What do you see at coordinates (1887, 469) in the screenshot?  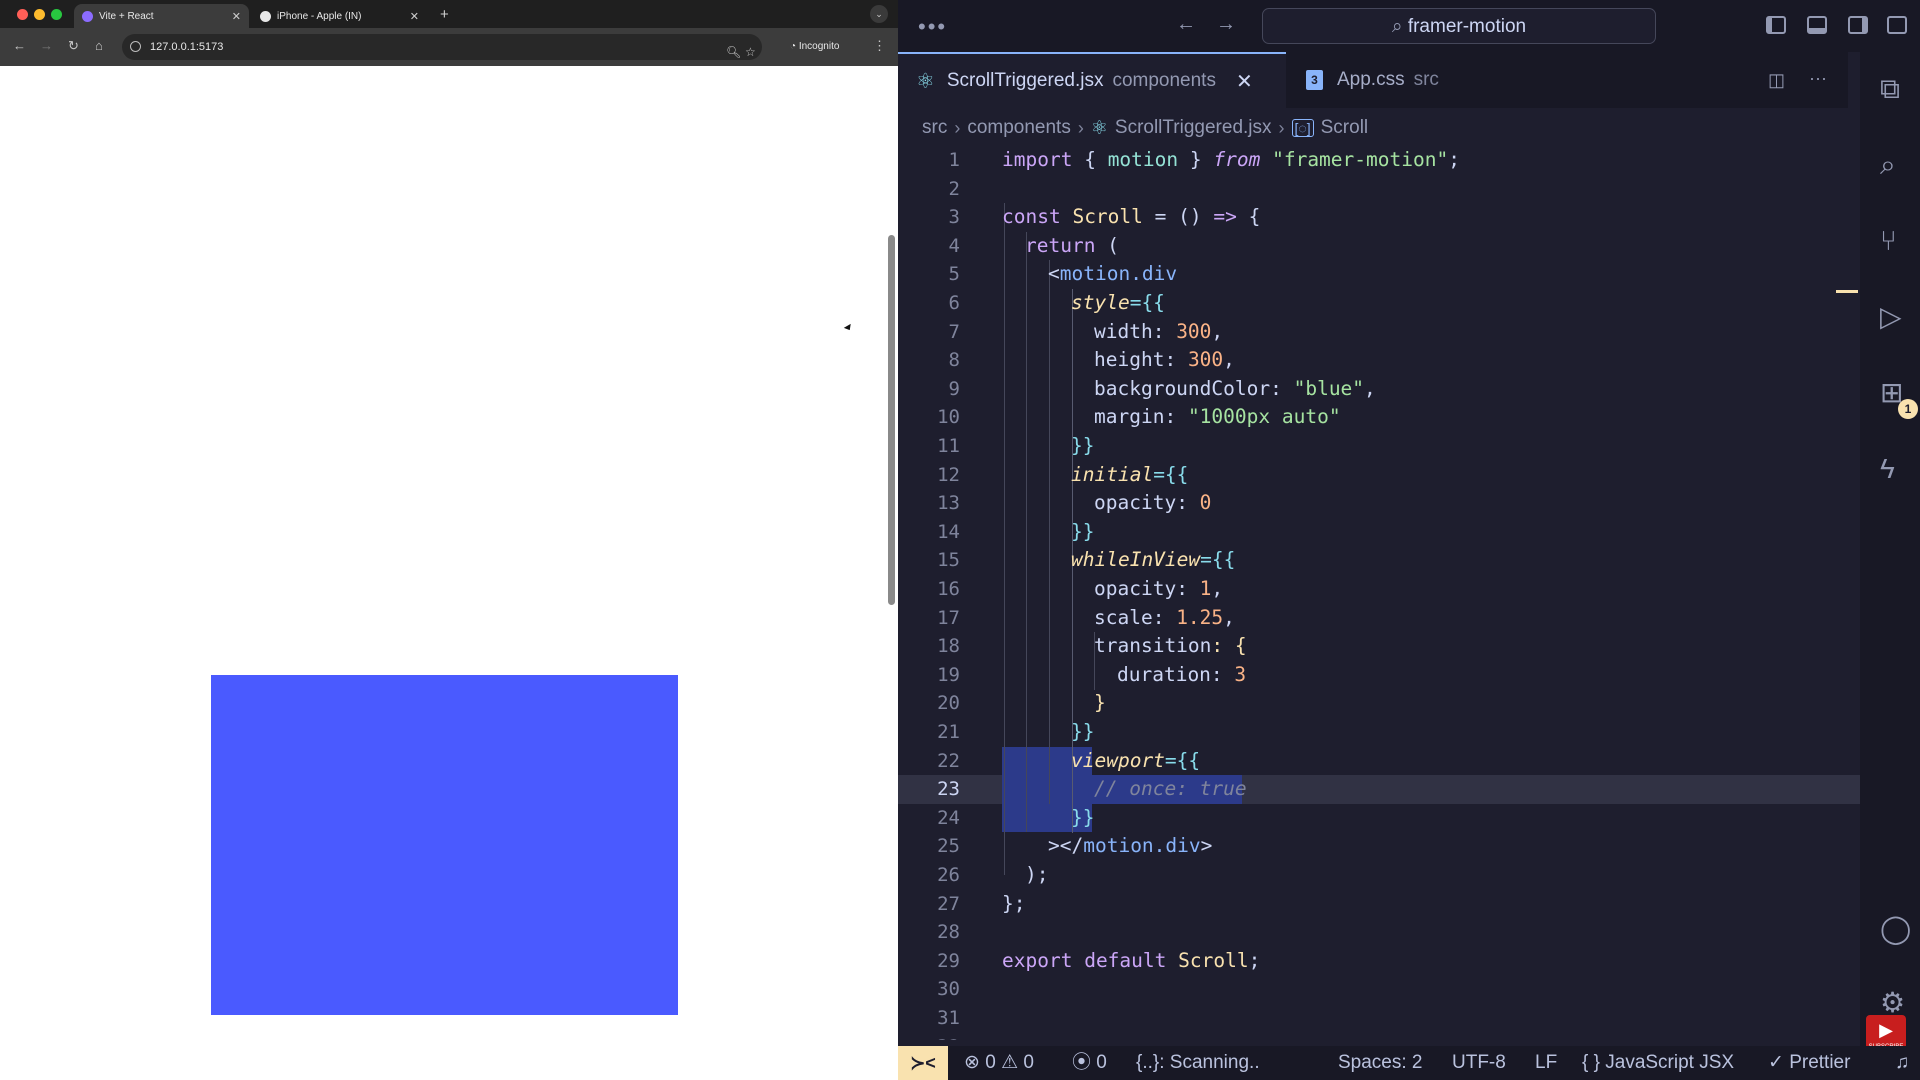 I see `lightning-extension-icon: ϟ` at bounding box center [1887, 469].